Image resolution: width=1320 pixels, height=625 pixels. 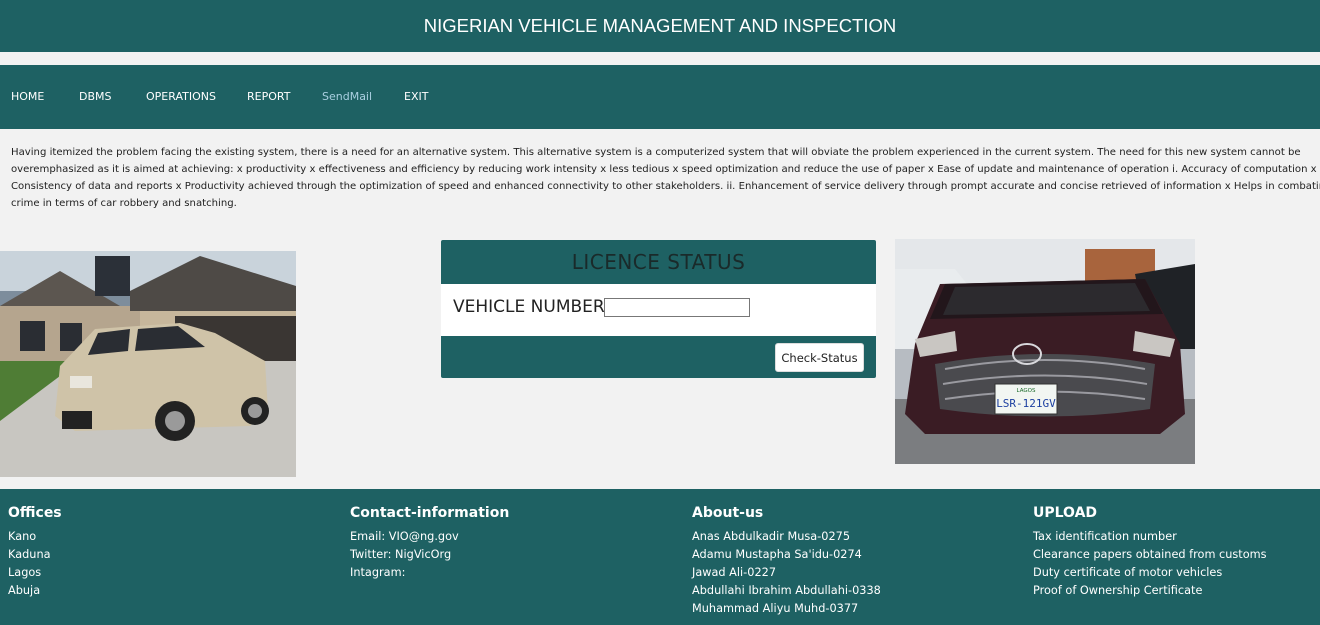 I want to click on footer-about-title: About-us, so click(x=728, y=513).